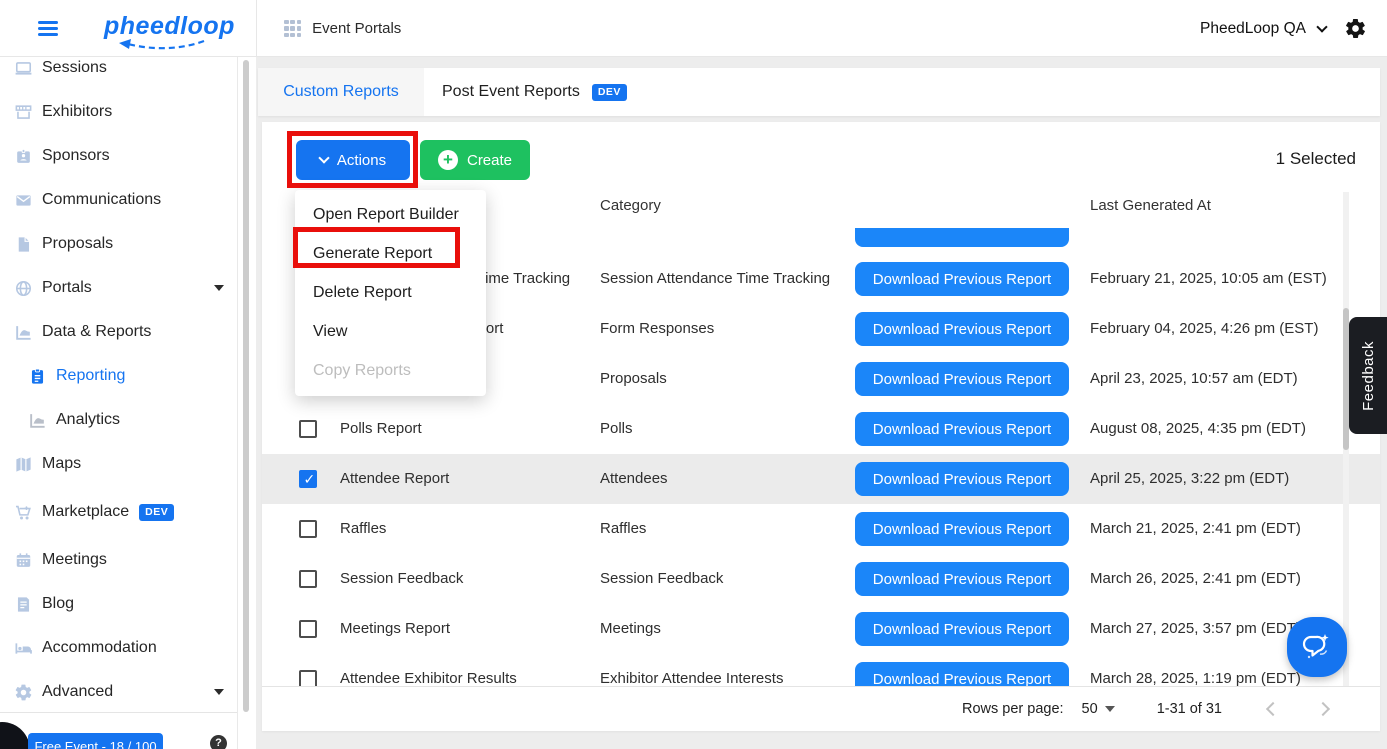 Image resolution: width=1387 pixels, height=749 pixels. Describe the element at coordinates (23, 112) in the screenshot. I see `exhibitors-icon` at that location.